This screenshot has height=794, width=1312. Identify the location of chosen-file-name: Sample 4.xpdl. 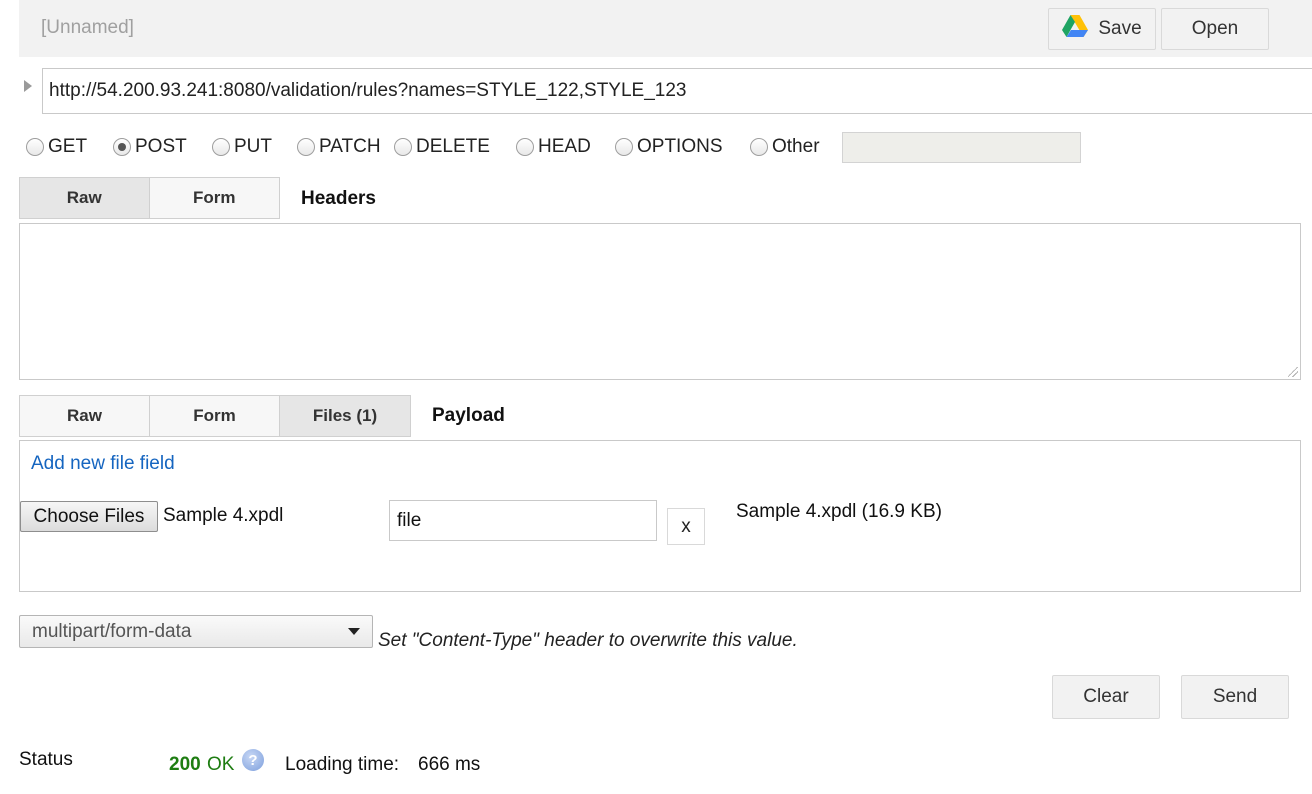
(223, 515).